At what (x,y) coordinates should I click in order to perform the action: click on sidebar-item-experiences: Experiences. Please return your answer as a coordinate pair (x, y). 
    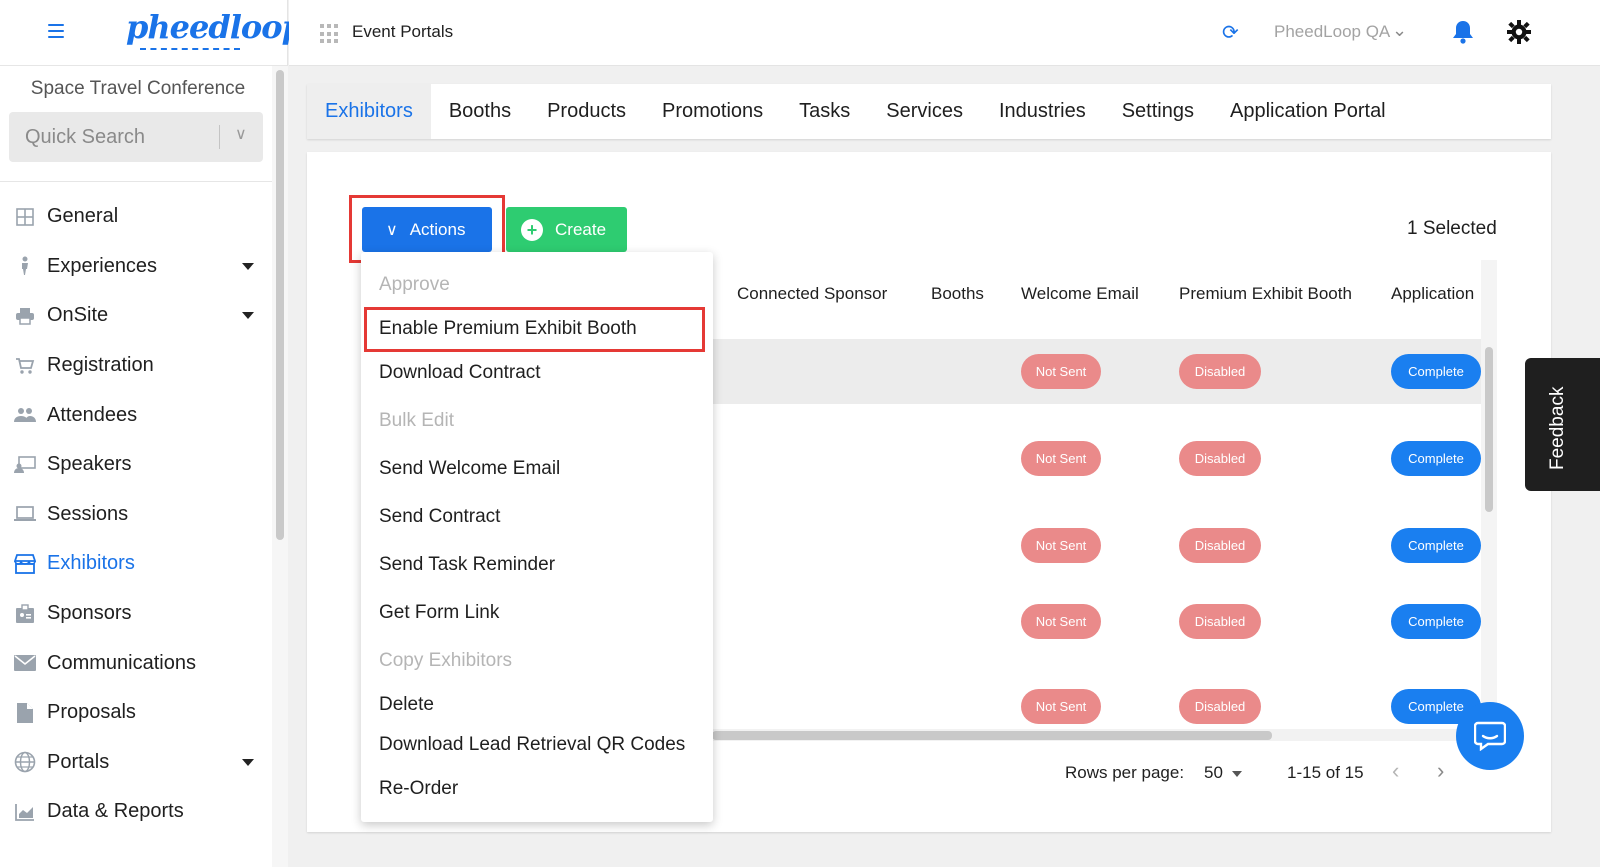
    Looking at the image, I should click on (136, 267).